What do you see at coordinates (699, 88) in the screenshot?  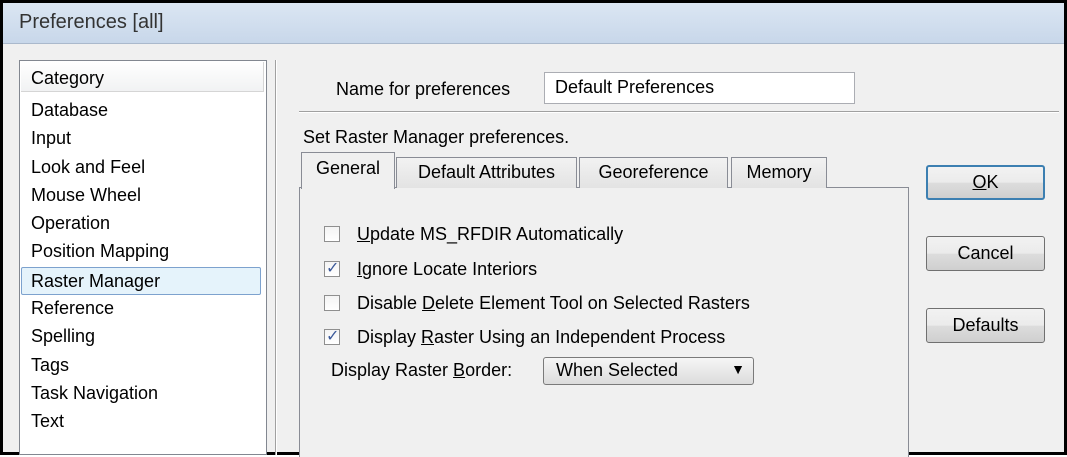 I see `name-for-preferences-field: Default Preferences` at bounding box center [699, 88].